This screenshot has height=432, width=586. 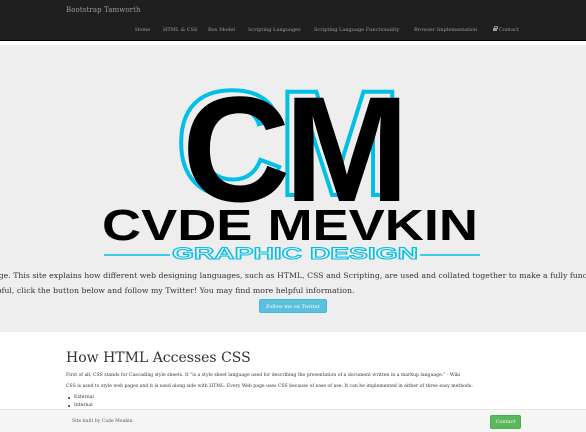 What do you see at coordinates (290, 225) in the screenshot?
I see `logo-name: CVDE MEVKIN` at bounding box center [290, 225].